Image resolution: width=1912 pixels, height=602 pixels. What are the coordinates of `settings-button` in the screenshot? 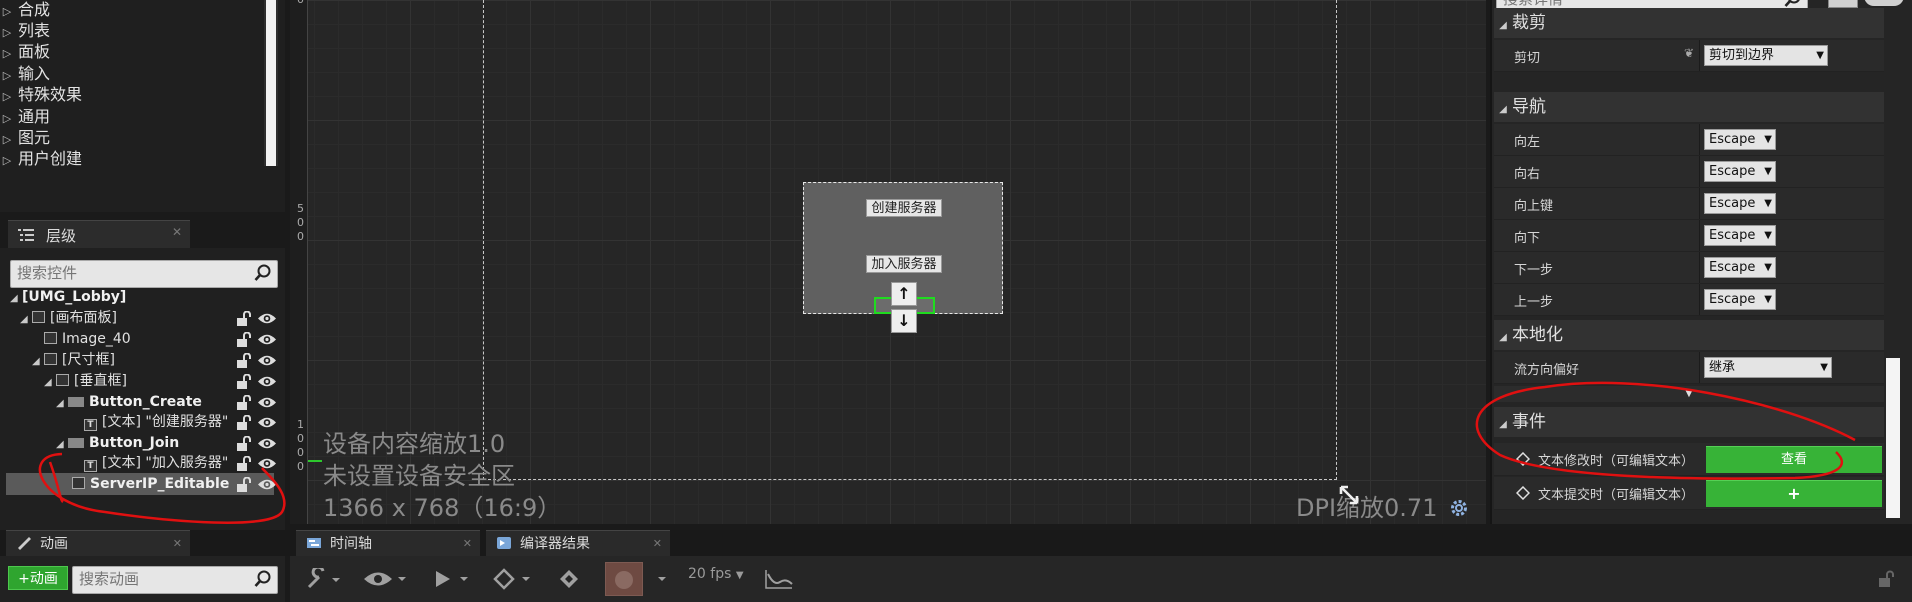 It's located at (1884, 3).